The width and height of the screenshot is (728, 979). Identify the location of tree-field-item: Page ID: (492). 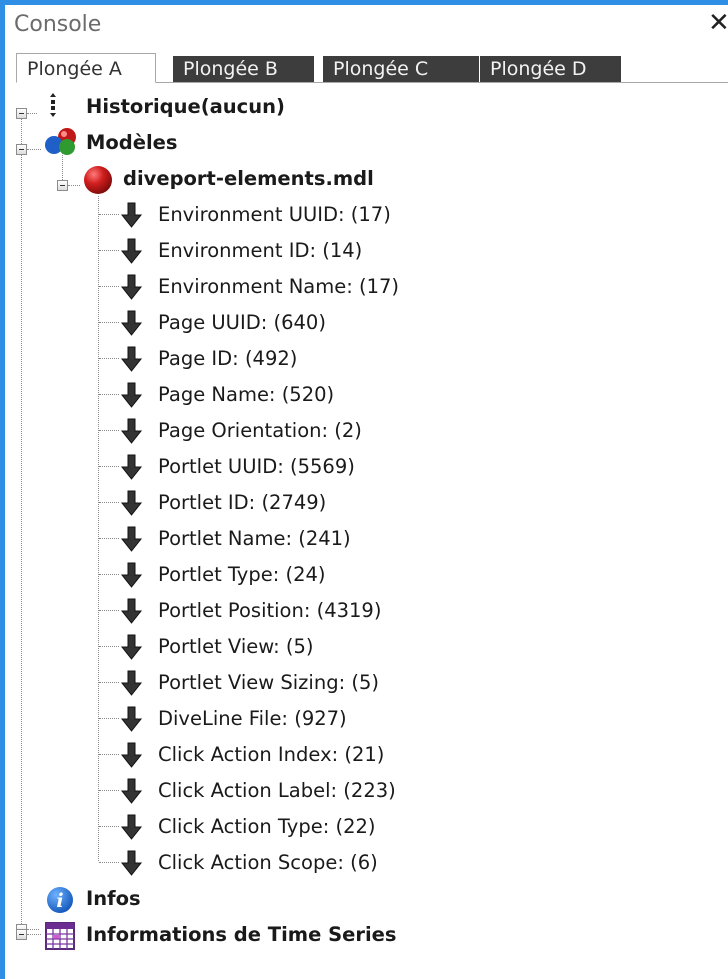
(227, 358).